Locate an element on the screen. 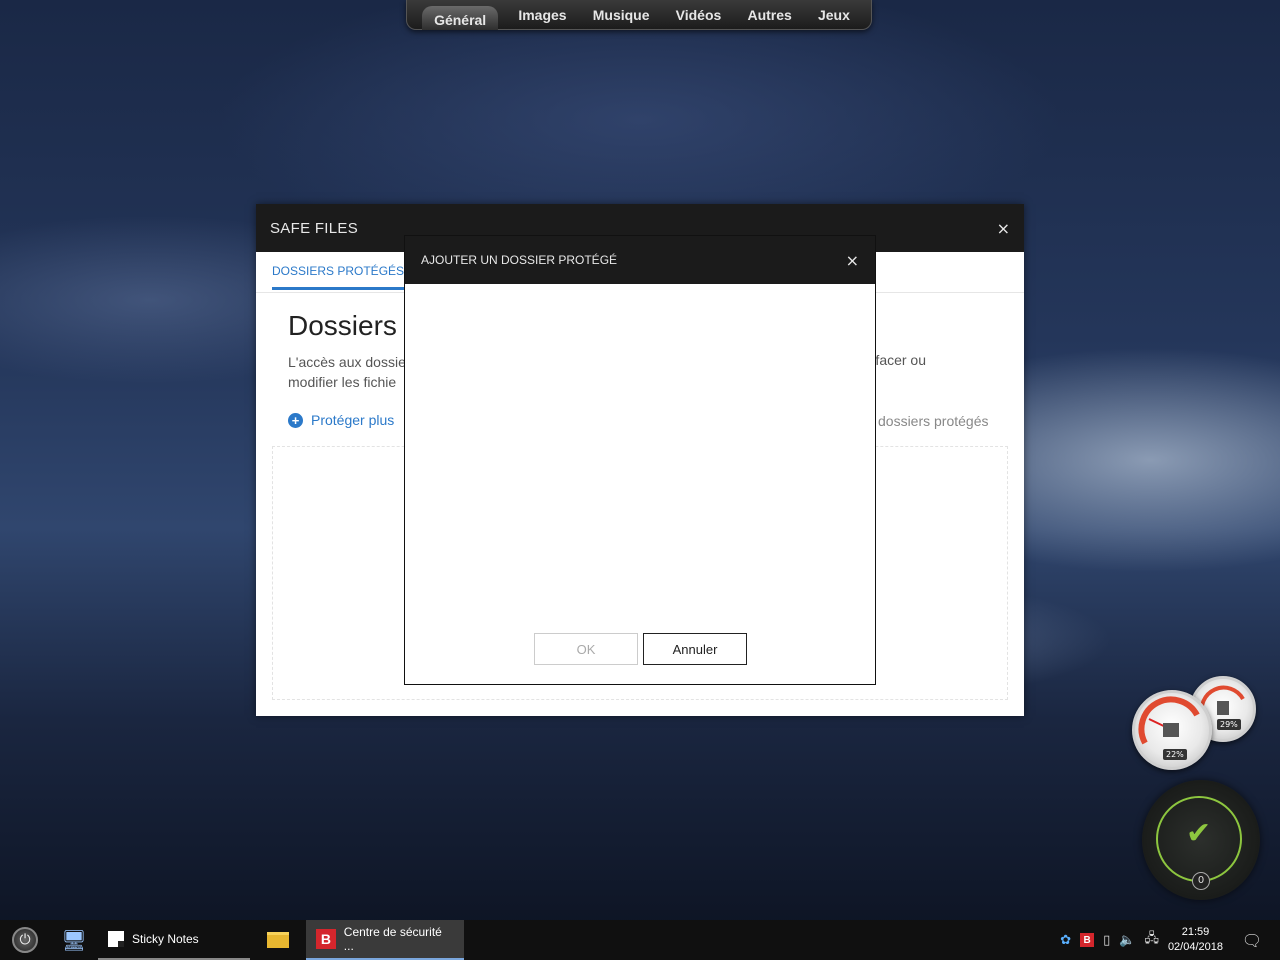  computer-icon: 🖥 is located at coordinates (74, 940).